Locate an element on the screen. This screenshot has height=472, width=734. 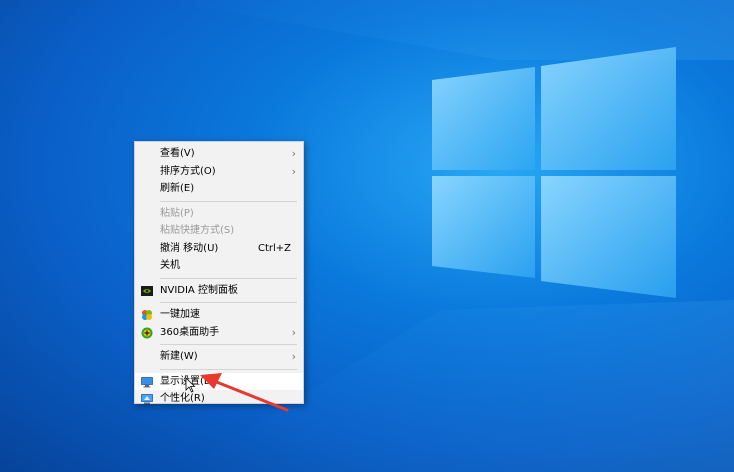
menu-item-paste-shortcut: 粘贴快捷方式(S) is located at coordinates (197, 230).